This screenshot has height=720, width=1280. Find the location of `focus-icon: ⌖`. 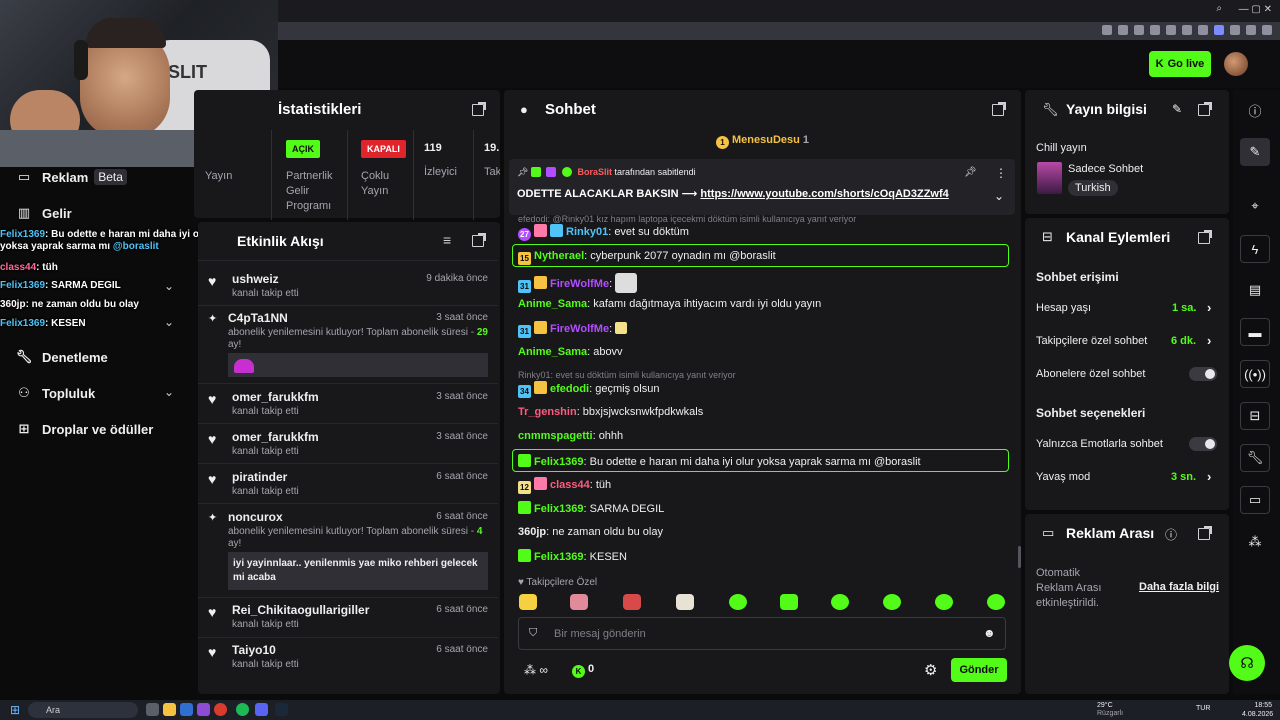

focus-icon: ⌖ is located at coordinates (1255, 206).